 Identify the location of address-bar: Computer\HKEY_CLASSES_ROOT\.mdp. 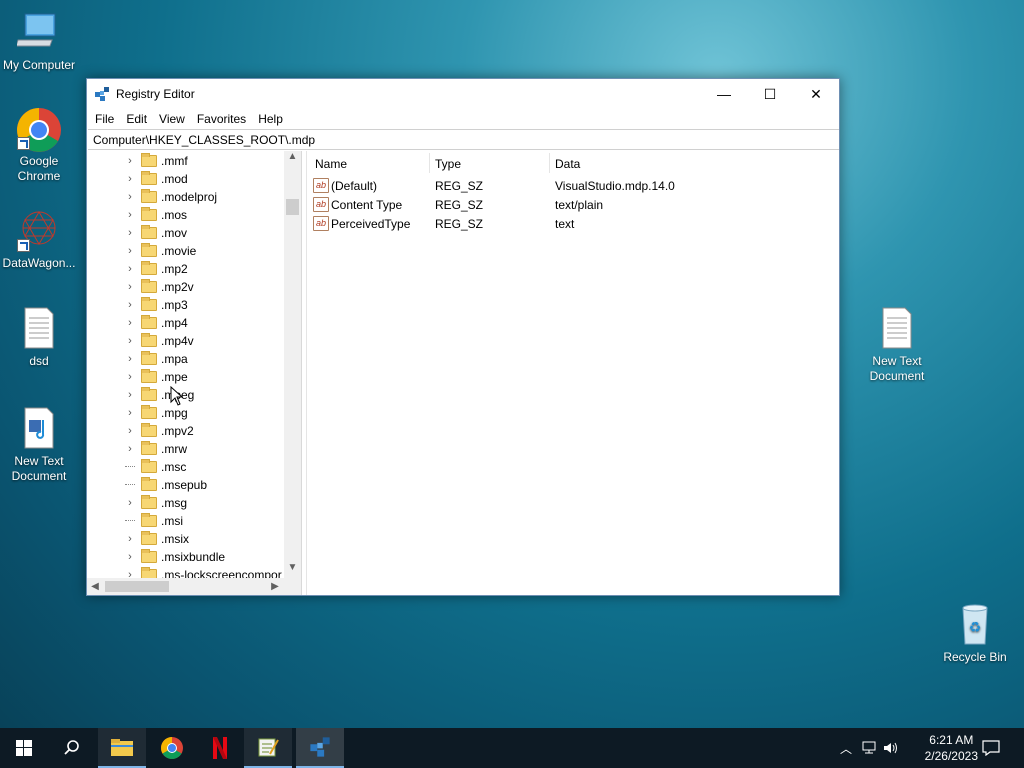
(463, 139).